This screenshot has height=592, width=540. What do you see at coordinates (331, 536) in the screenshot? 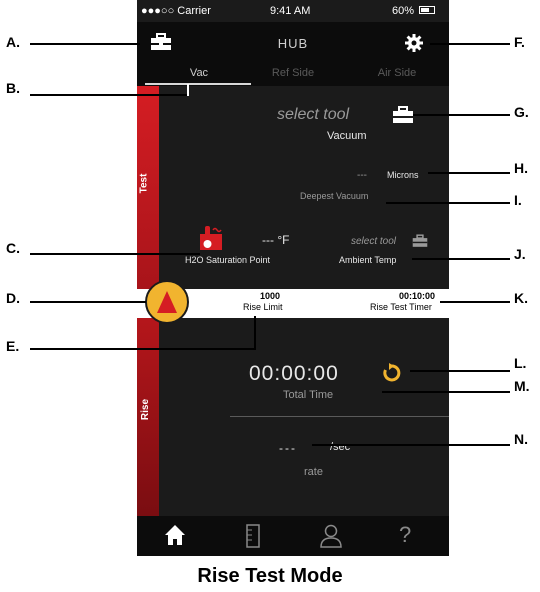
I see `user-icon` at bounding box center [331, 536].